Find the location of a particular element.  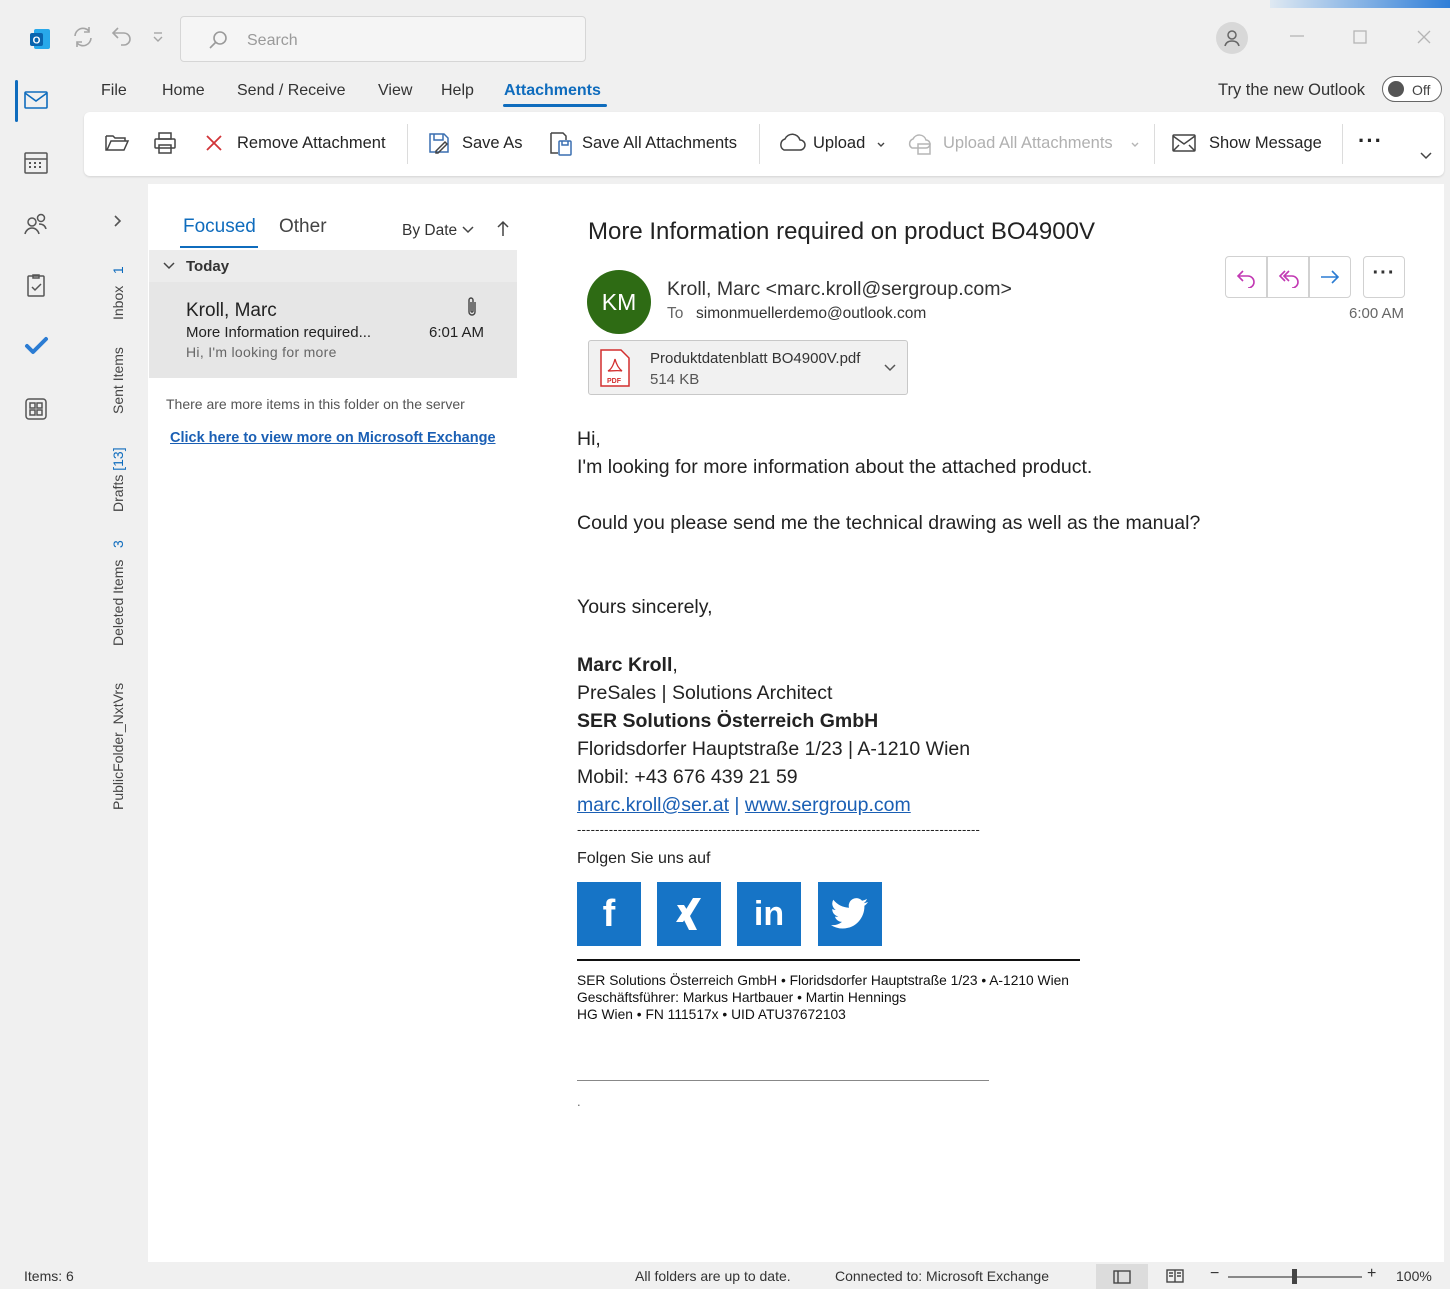

attachment-name: Produktdatenblatt BO4900V.pdf is located at coordinates (755, 358).